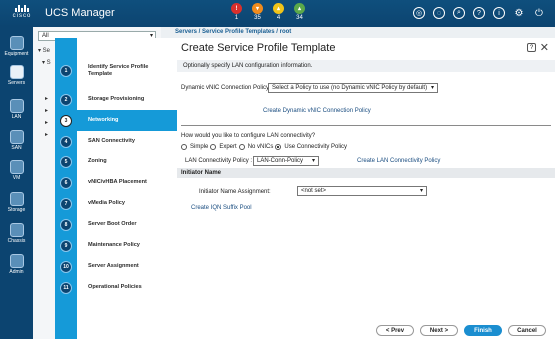 The height and width of the screenshot is (339, 555). Describe the element at coordinates (519, 13) in the screenshot. I see `settings-gear-icon: ⚙` at that location.